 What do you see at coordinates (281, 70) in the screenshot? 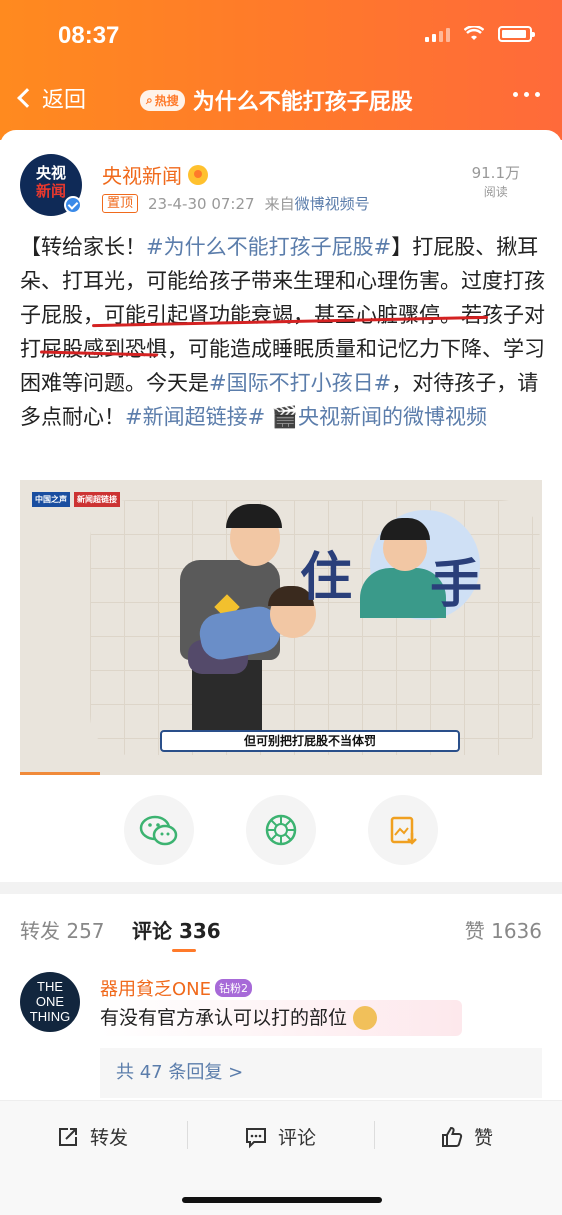
I see `header: 08:37 返回 ⌕ 热搜 为什么不能打孩子屁股` at bounding box center [281, 70].